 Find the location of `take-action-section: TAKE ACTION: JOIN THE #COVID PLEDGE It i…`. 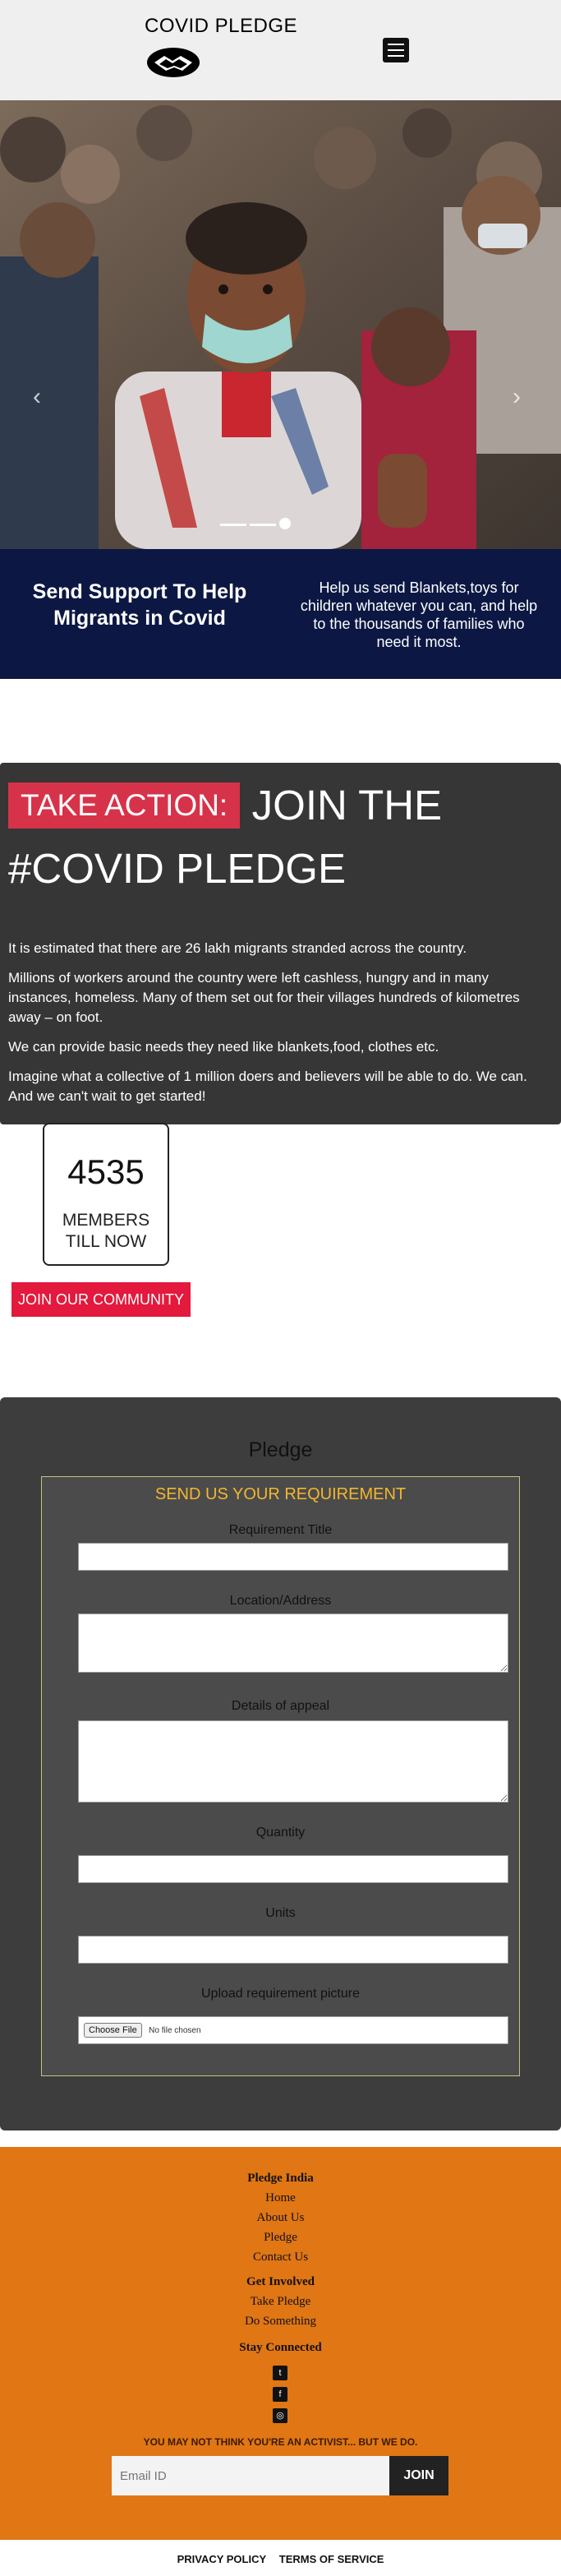

take-action-section: TAKE ACTION: JOIN THE #COVID PLEDGE It i… is located at coordinates (280, 944).